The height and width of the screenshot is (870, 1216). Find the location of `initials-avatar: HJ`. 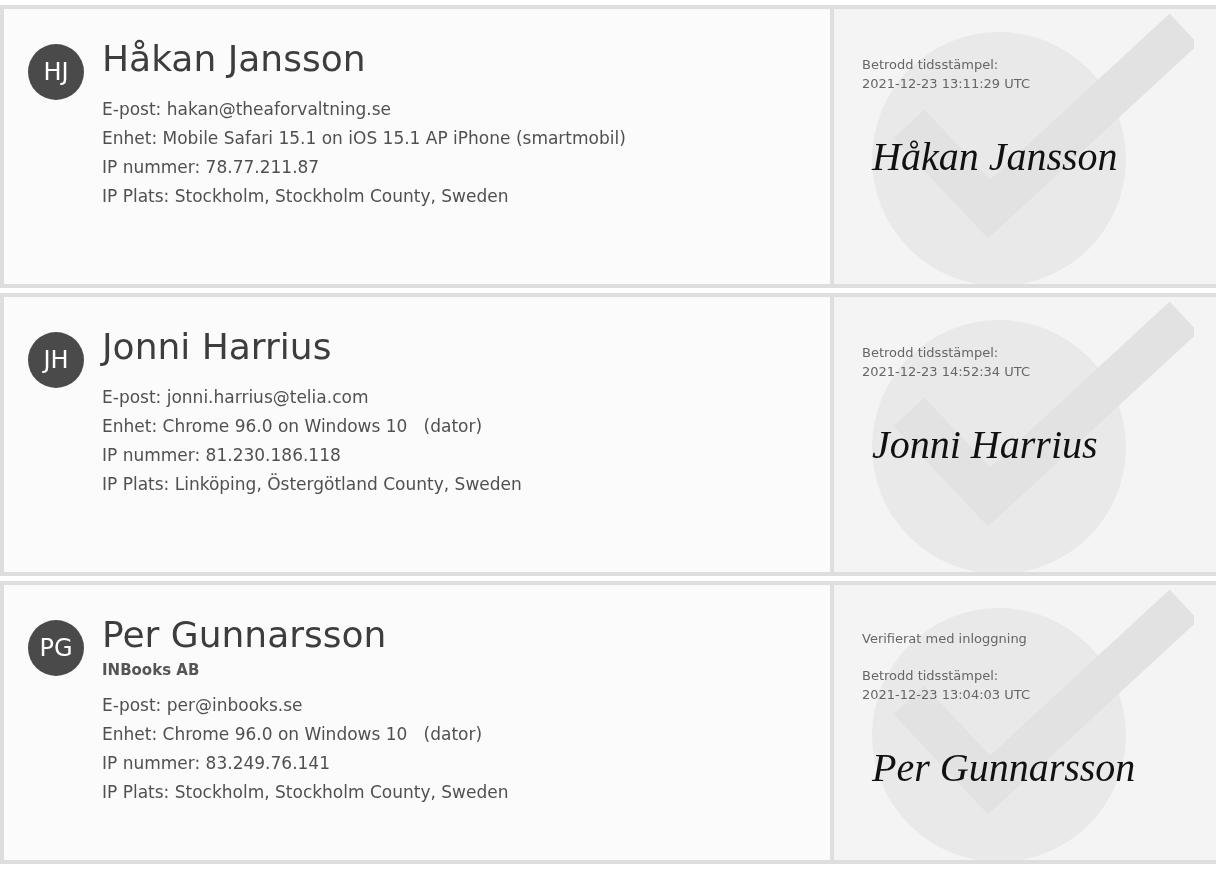

initials-avatar: HJ is located at coordinates (56, 72).